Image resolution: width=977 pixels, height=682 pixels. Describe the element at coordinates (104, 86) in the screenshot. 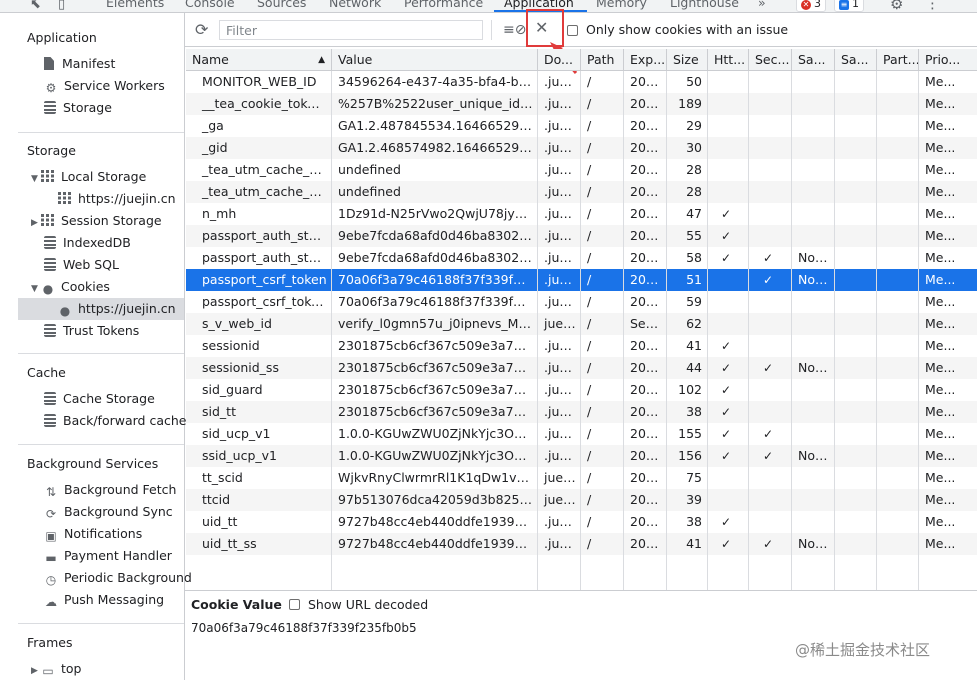

I see `sidebar-item-service-workers: ⚙ Service Workers` at that location.